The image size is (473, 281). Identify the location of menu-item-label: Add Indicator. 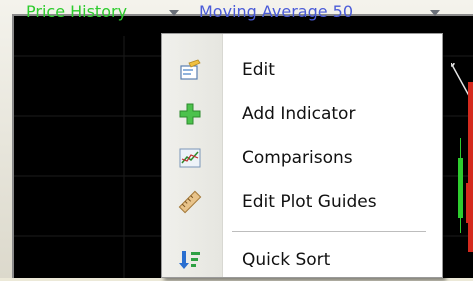
(299, 114).